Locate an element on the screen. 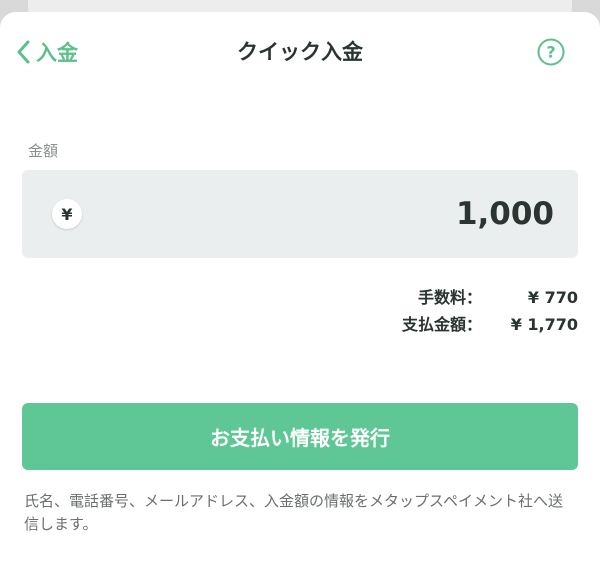 The image size is (600, 586). navigation-bar: 入金 クイック入金 ? is located at coordinates (300, 52).